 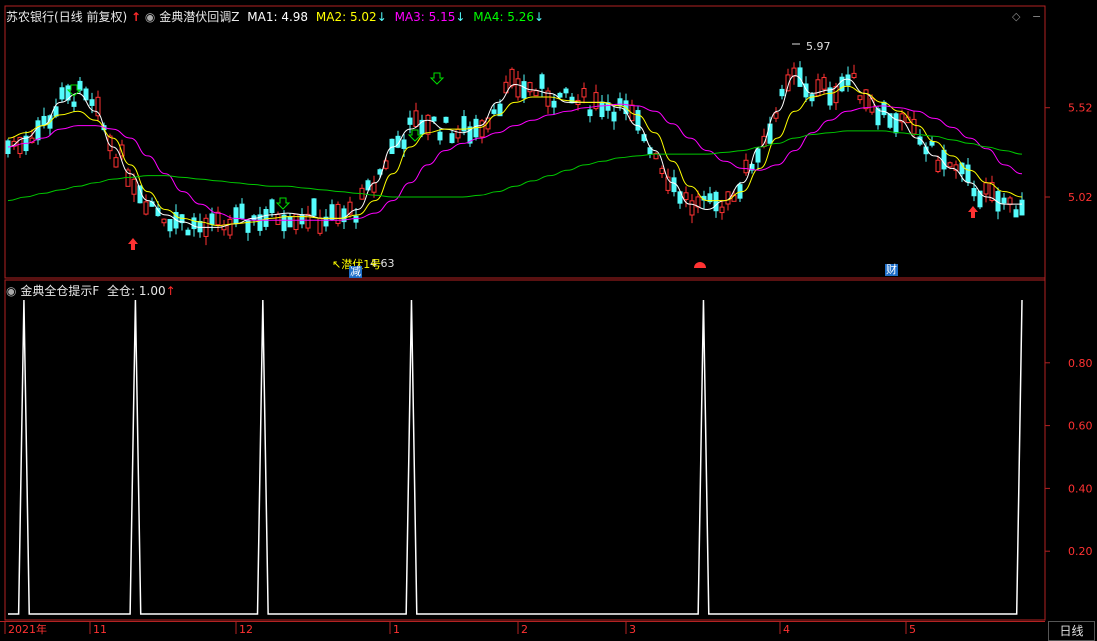 I want to click on stock-name: 苏农银行, so click(x=30, y=17).